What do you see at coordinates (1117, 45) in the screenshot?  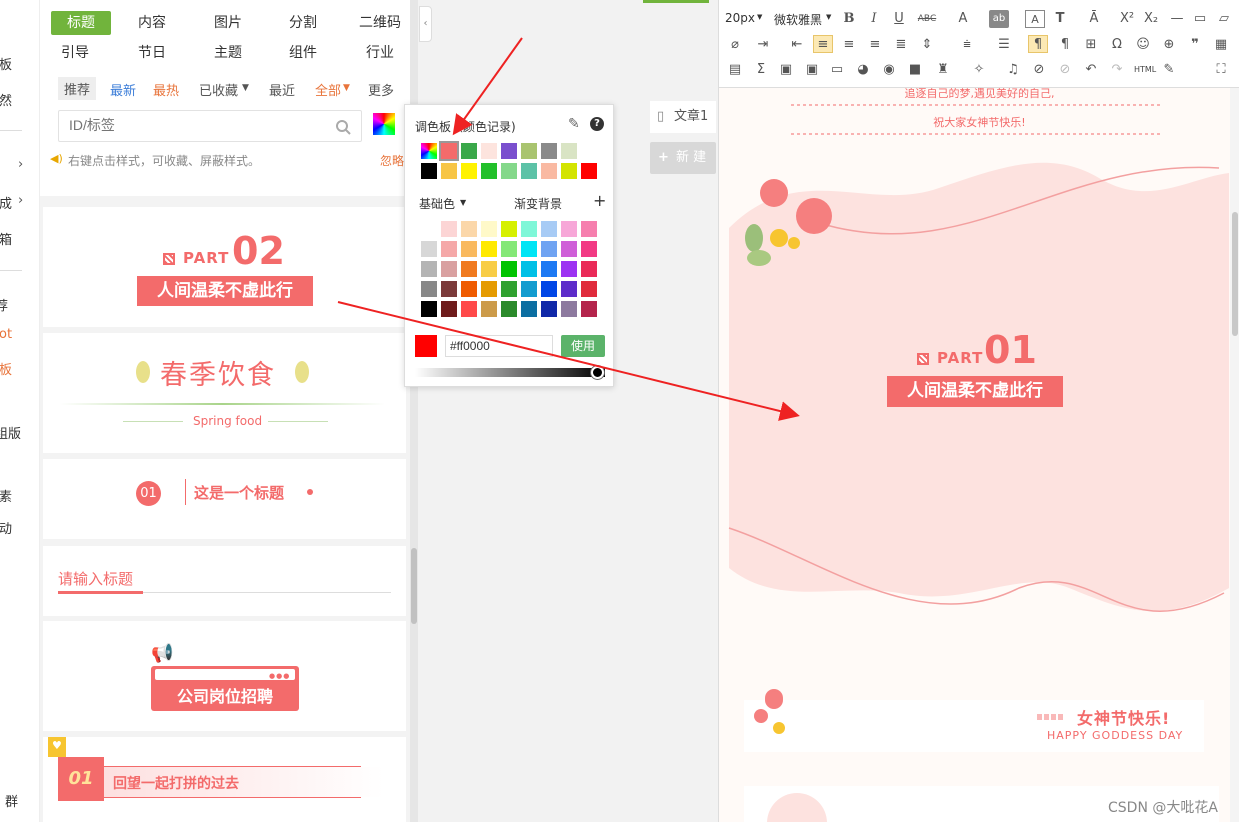 I see `omega-icon: Ω` at bounding box center [1117, 45].